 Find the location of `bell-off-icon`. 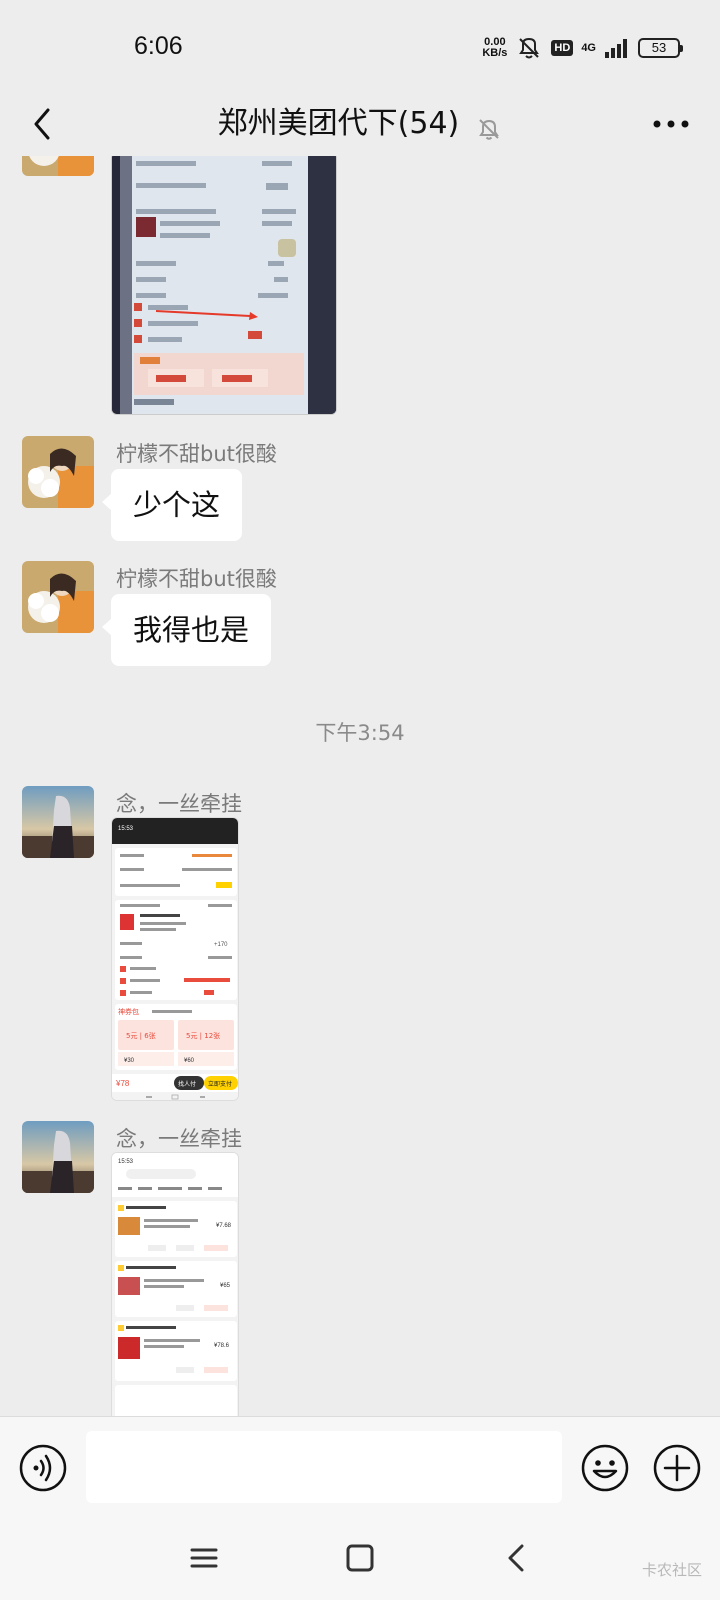

bell-off-icon is located at coordinates (489, 129).